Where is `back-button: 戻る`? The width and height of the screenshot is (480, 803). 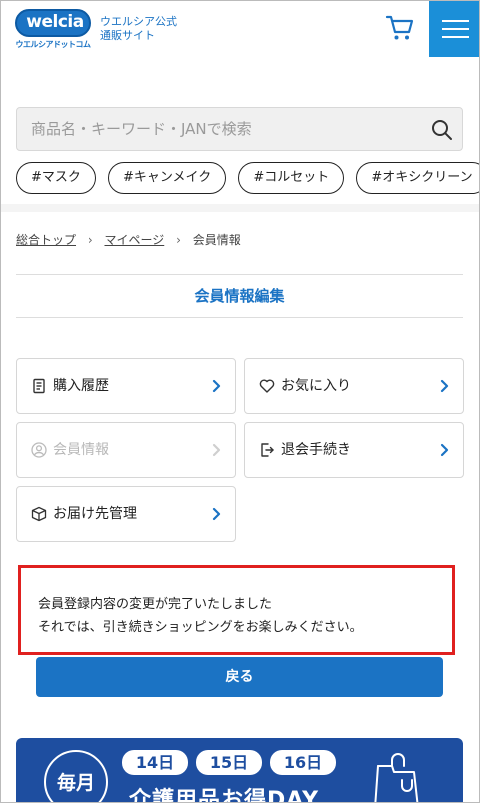
back-button: 戻る is located at coordinates (239, 677).